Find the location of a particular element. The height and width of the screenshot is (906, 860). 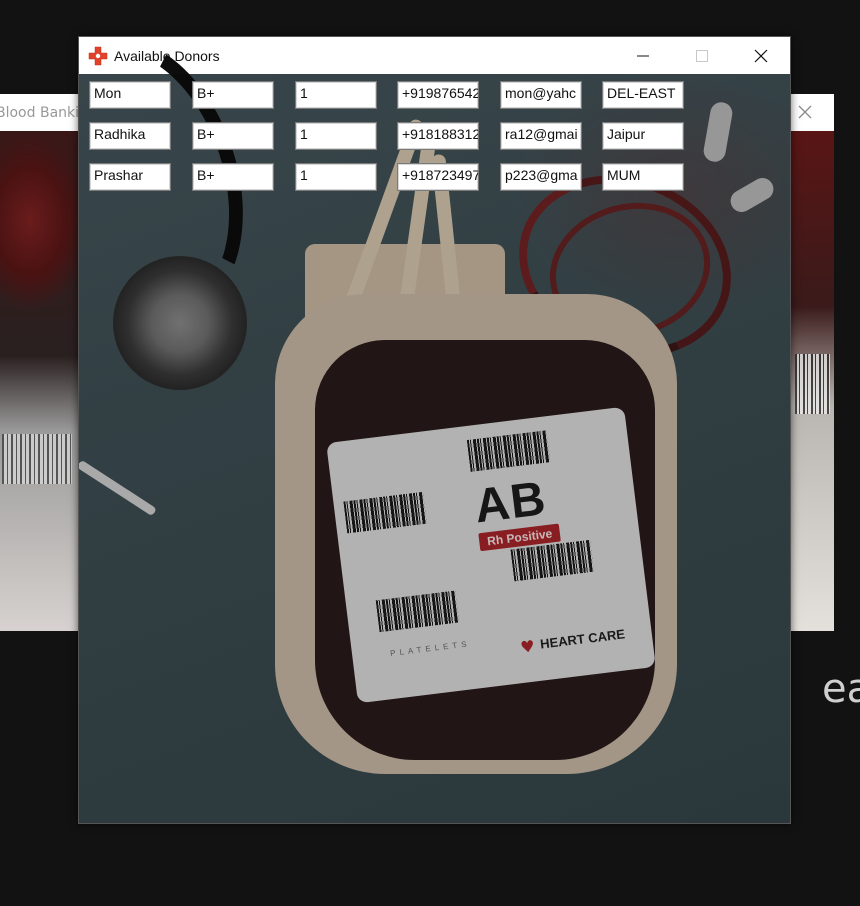

donor-name-field: Radhika is located at coordinates (130, 136).